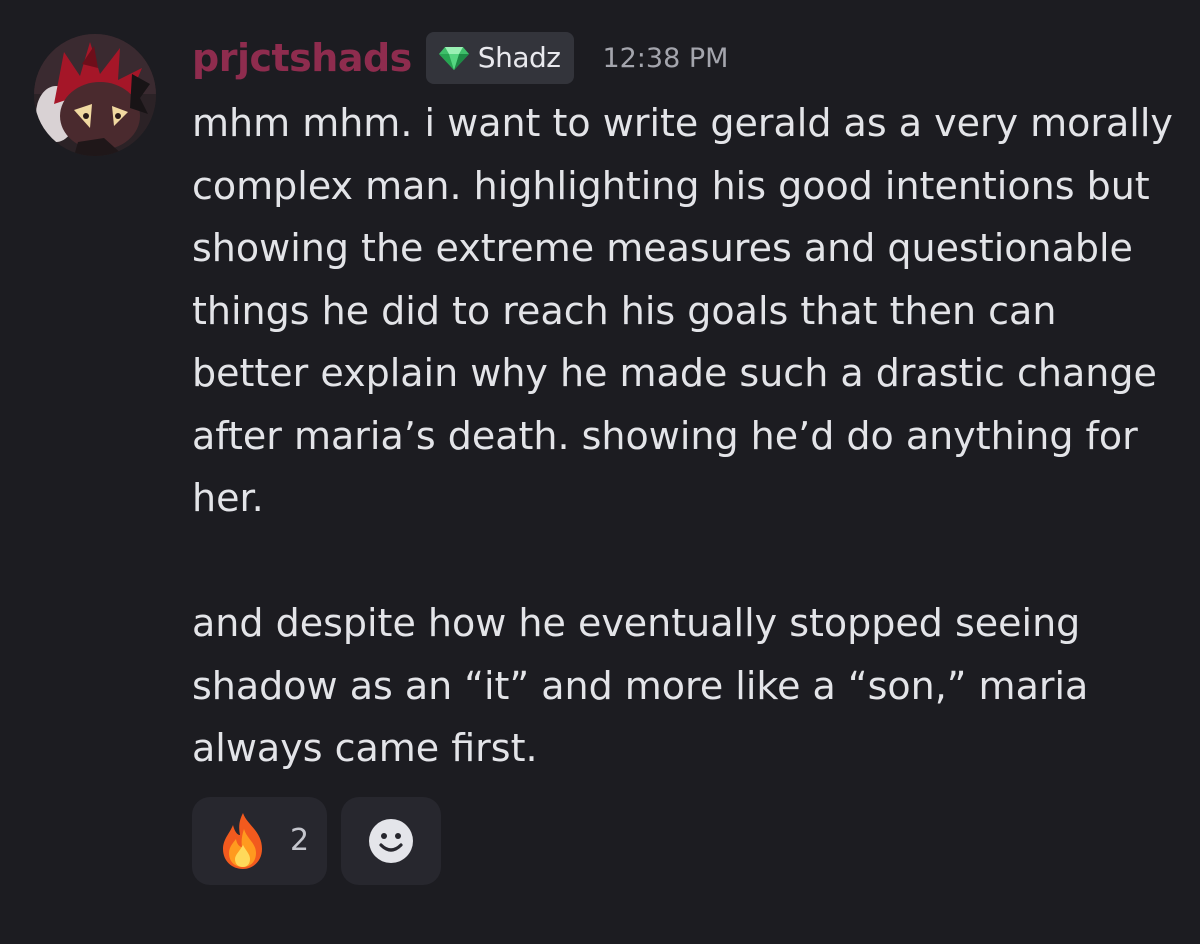  I want to click on avatar-image, so click(95, 95).